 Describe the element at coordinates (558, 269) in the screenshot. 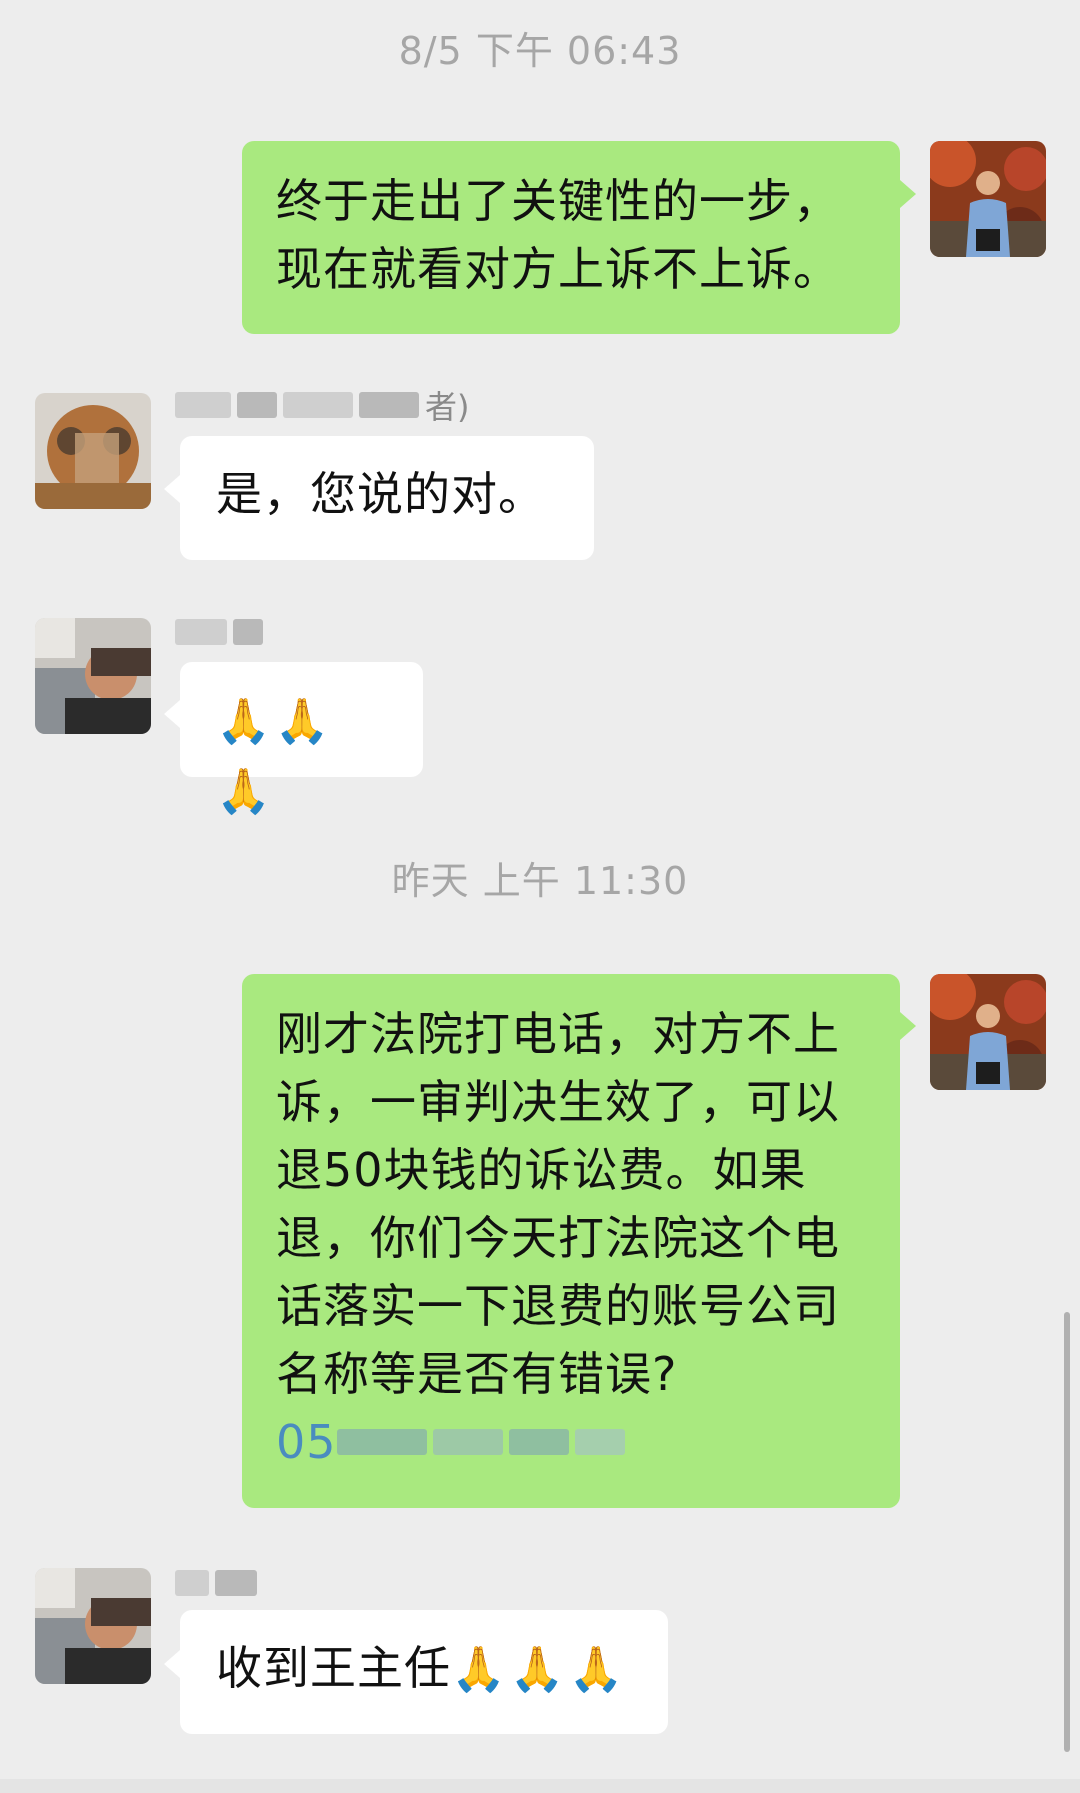

I see `message-text-line: 现在就看对方上诉不上诉。` at that location.